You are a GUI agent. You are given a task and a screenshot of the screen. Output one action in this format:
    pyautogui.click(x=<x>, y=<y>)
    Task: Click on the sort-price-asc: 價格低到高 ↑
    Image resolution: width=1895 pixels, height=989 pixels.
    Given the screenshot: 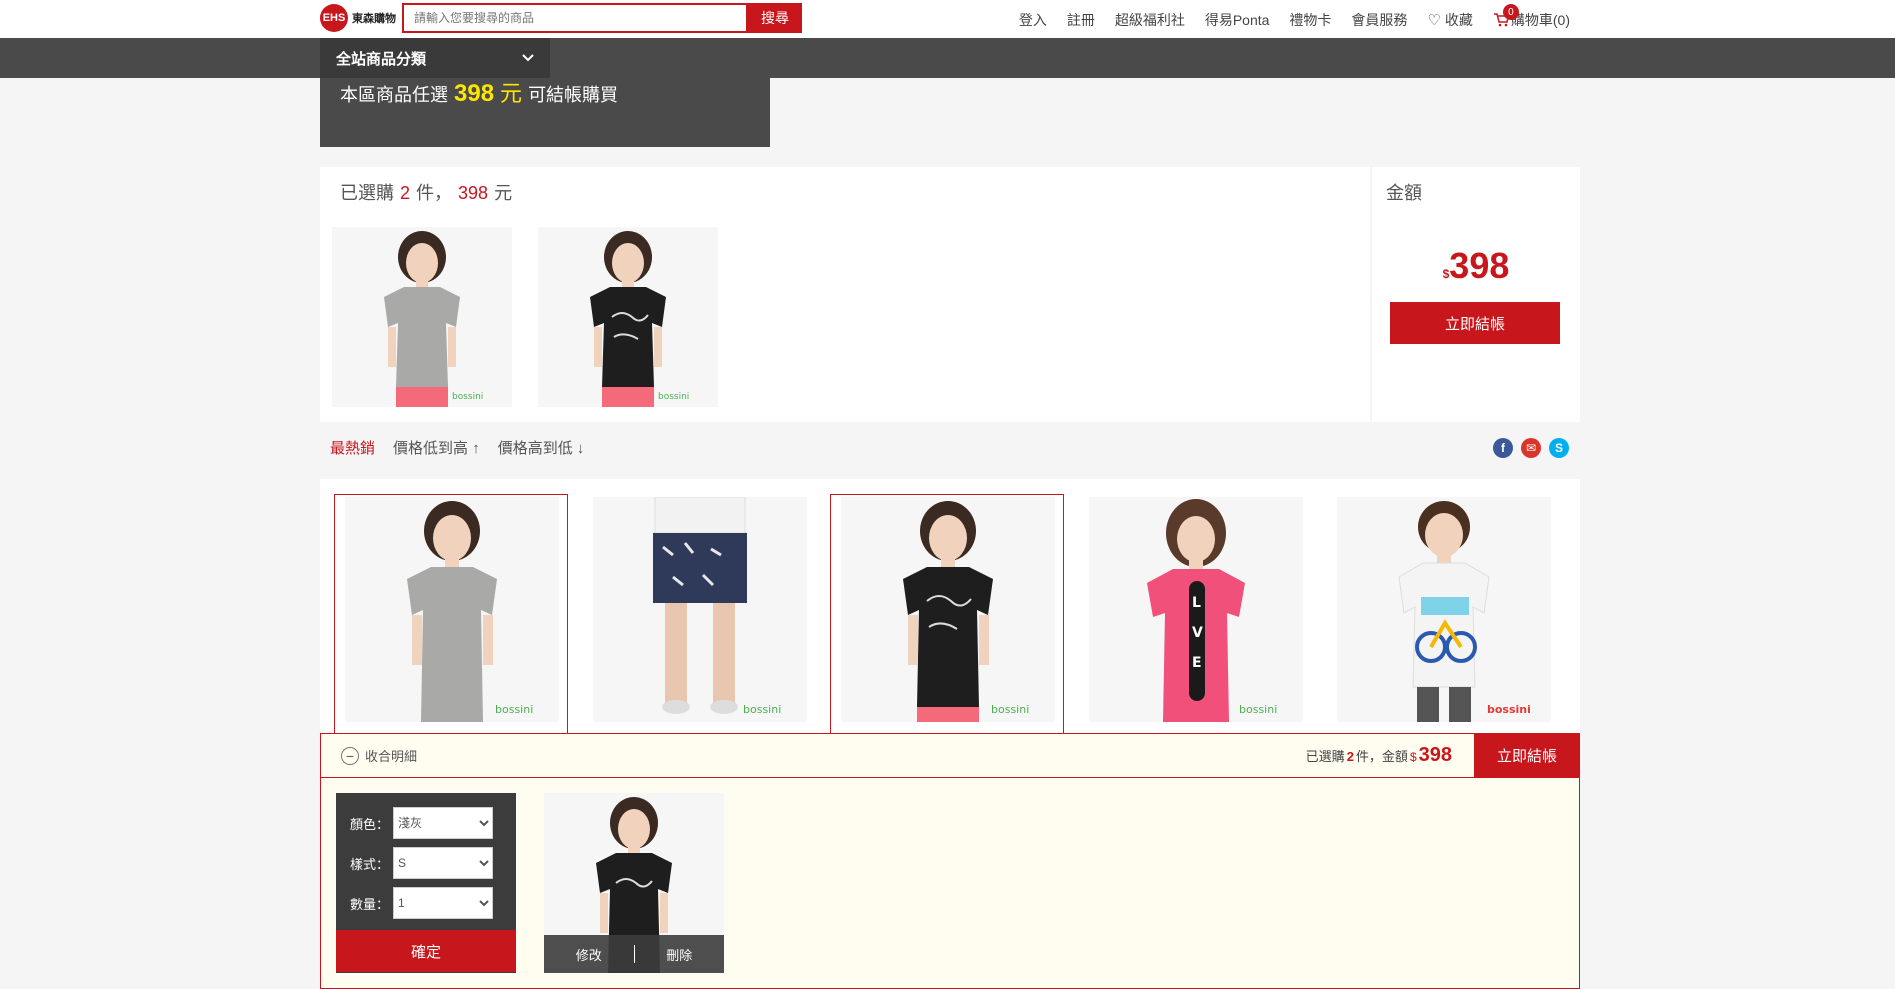 What is the action you would take?
    pyautogui.click(x=436, y=447)
    